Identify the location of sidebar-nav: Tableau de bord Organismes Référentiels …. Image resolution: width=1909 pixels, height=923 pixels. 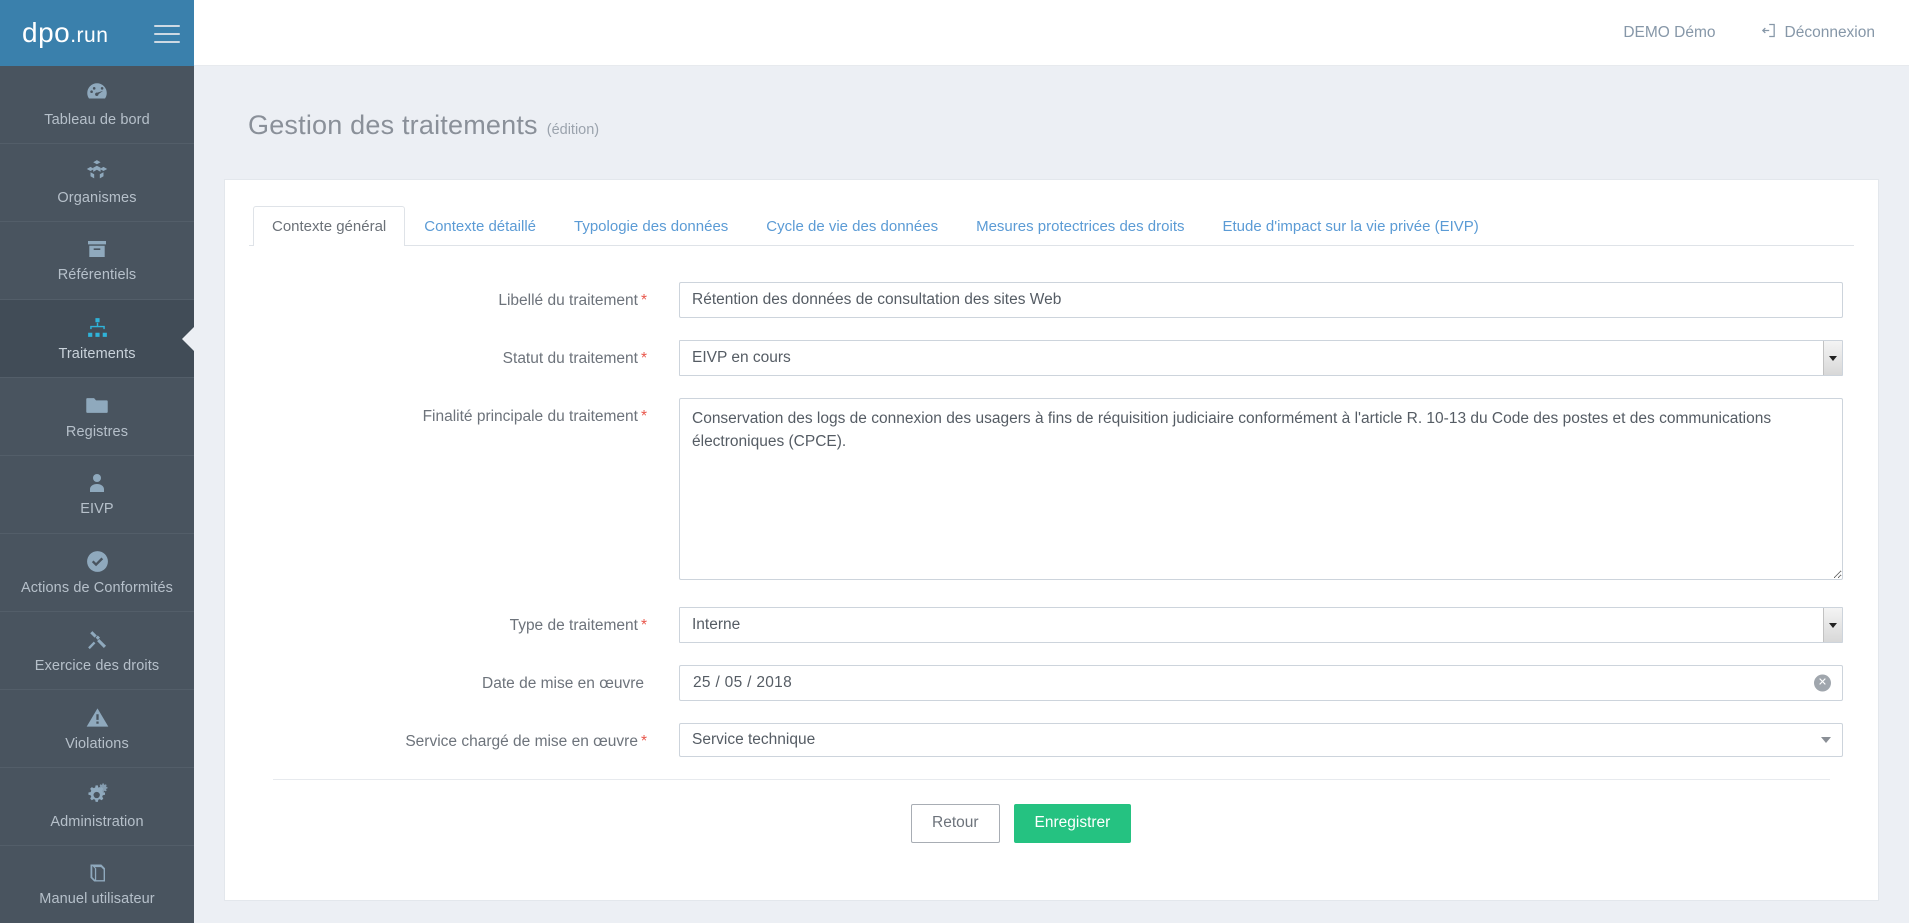
(97, 494).